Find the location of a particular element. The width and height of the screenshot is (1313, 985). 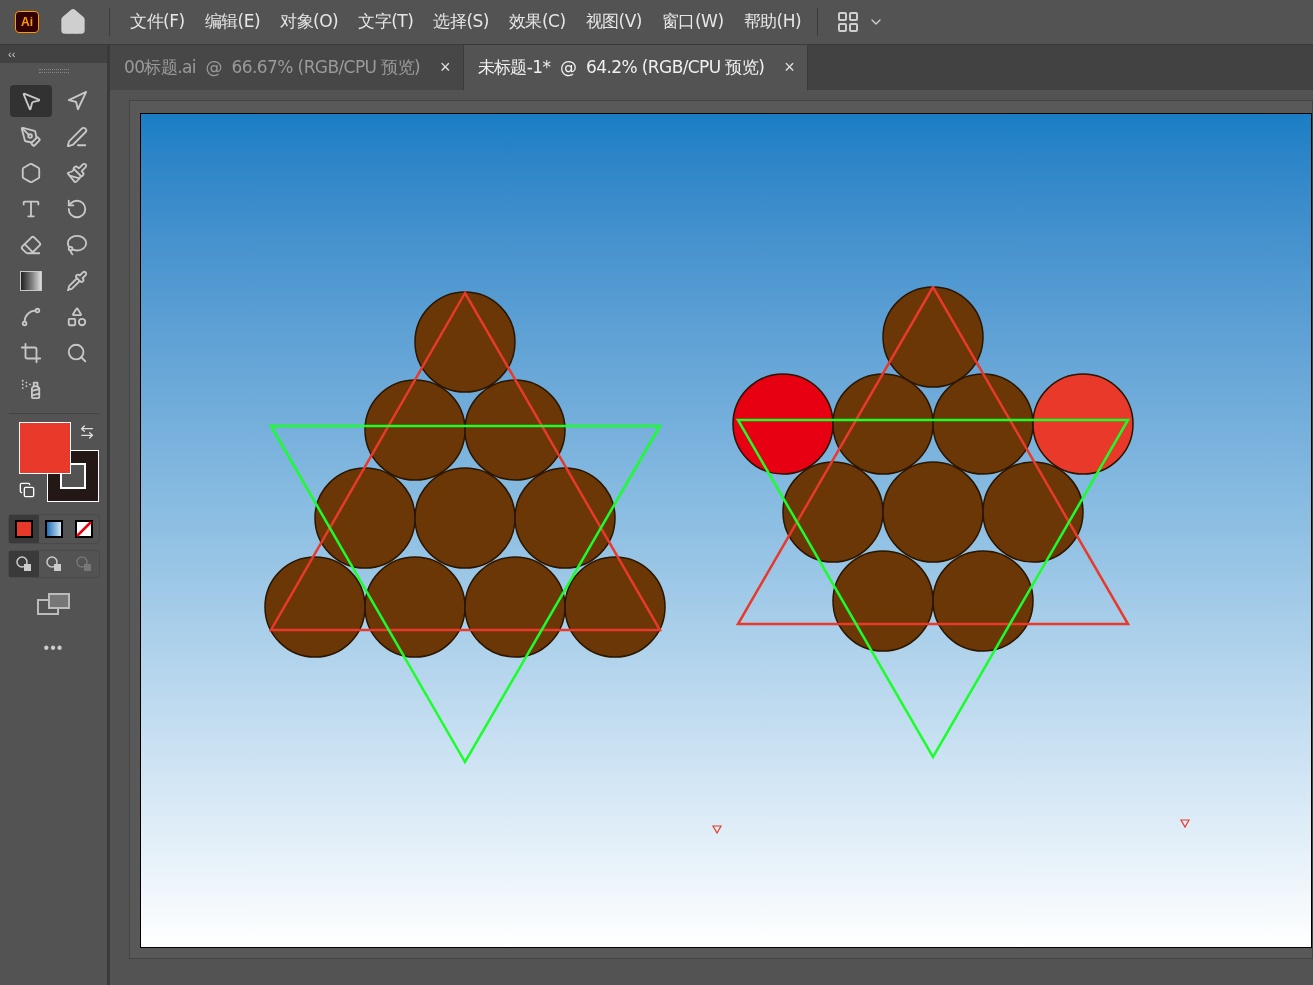

document-tab: 00标题.ai @ 66.67% (RGB/CPU 预览) × is located at coordinates (287, 67).